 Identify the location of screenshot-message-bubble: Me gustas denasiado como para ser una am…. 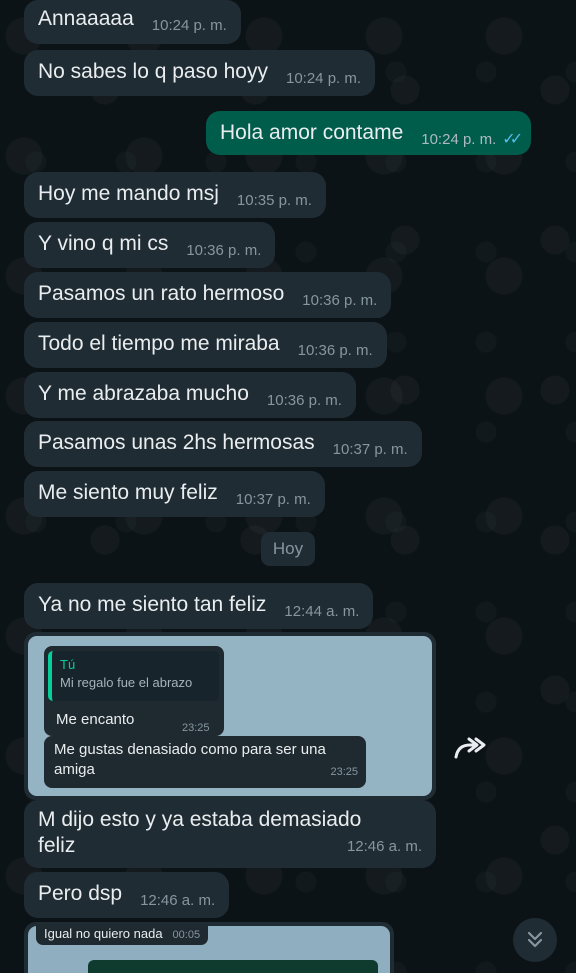
(205, 762).